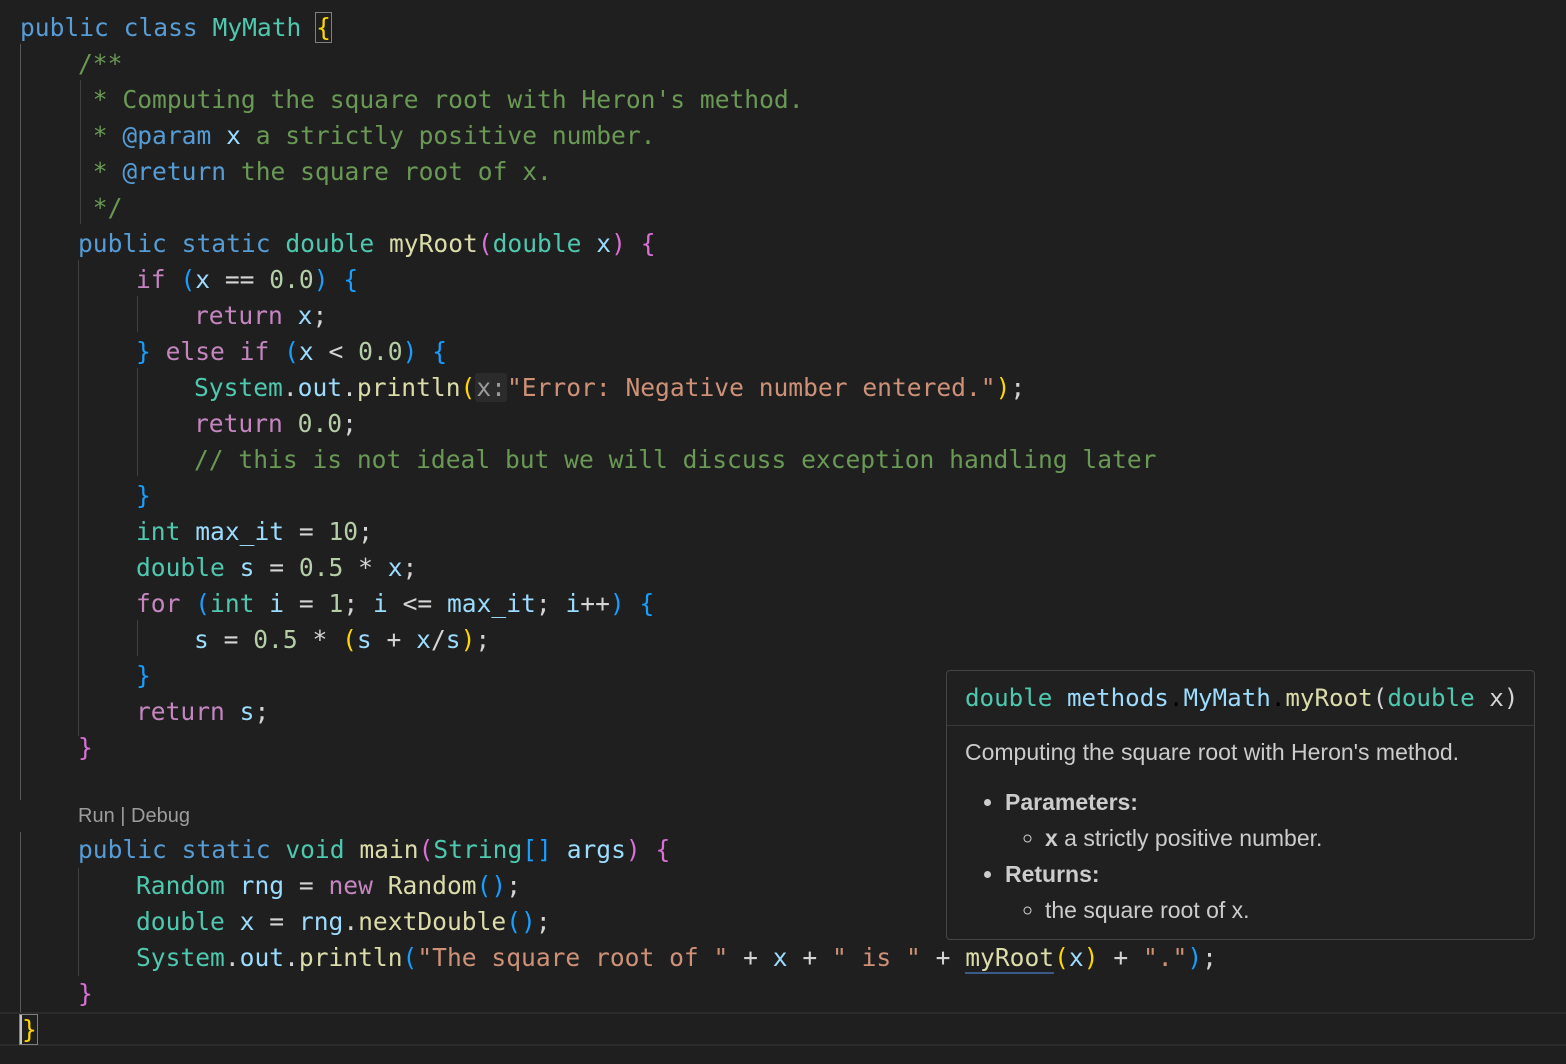 This screenshot has width=1566, height=1064. What do you see at coordinates (203, 711) in the screenshot?
I see `code-line: return s;` at bounding box center [203, 711].